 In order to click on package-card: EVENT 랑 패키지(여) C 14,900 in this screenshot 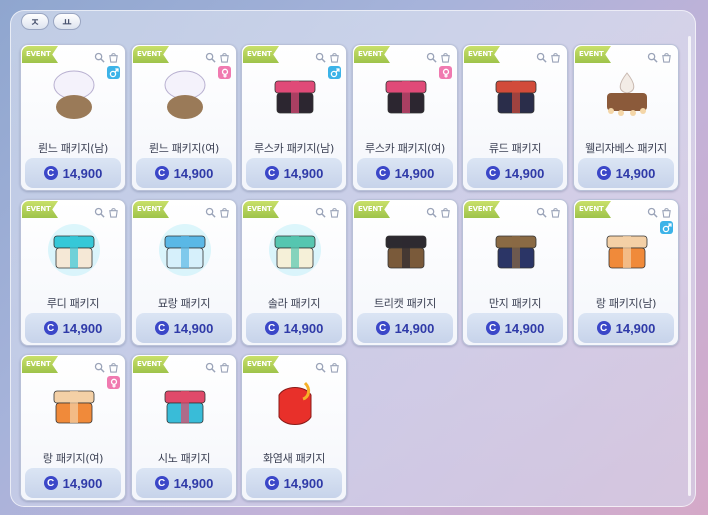, I will do `click(73, 427)`.